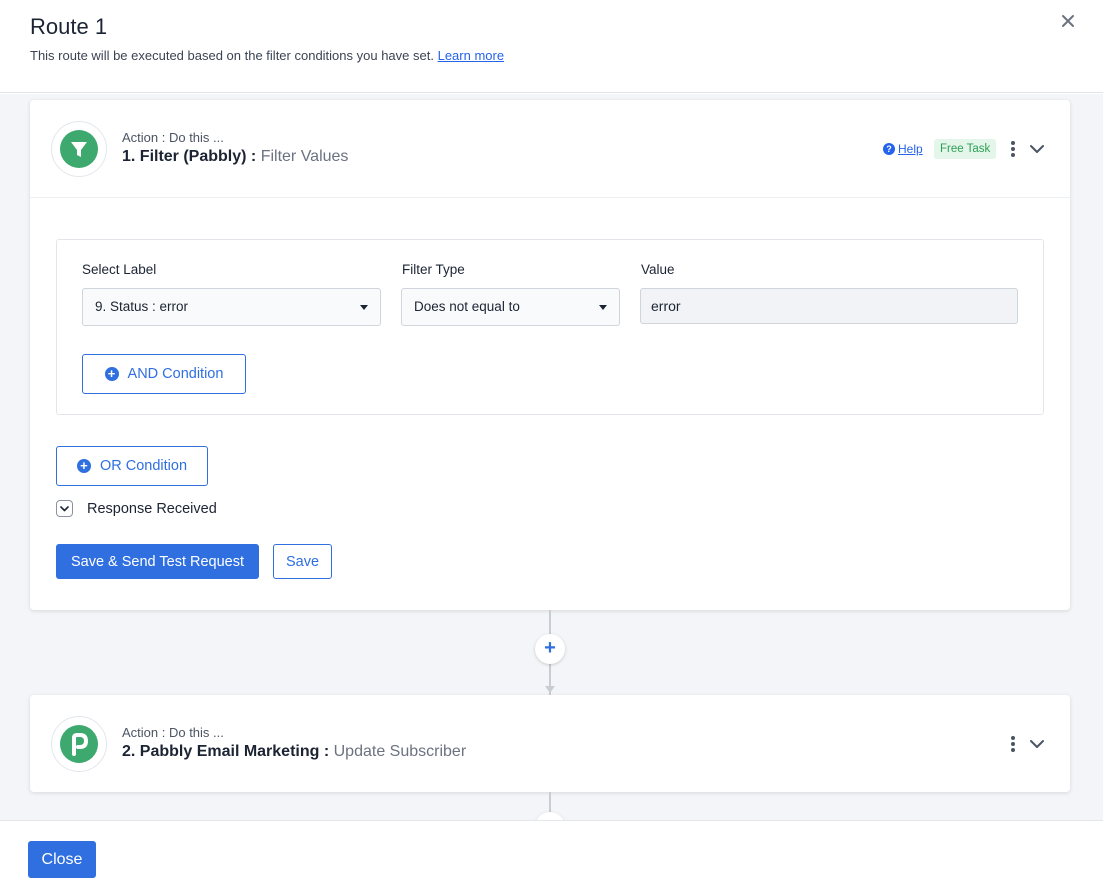  What do you see at coordinates (550, 649) in the screenshot?
I see `add-step-plus-icon: +` at bounding box center [550, 649].